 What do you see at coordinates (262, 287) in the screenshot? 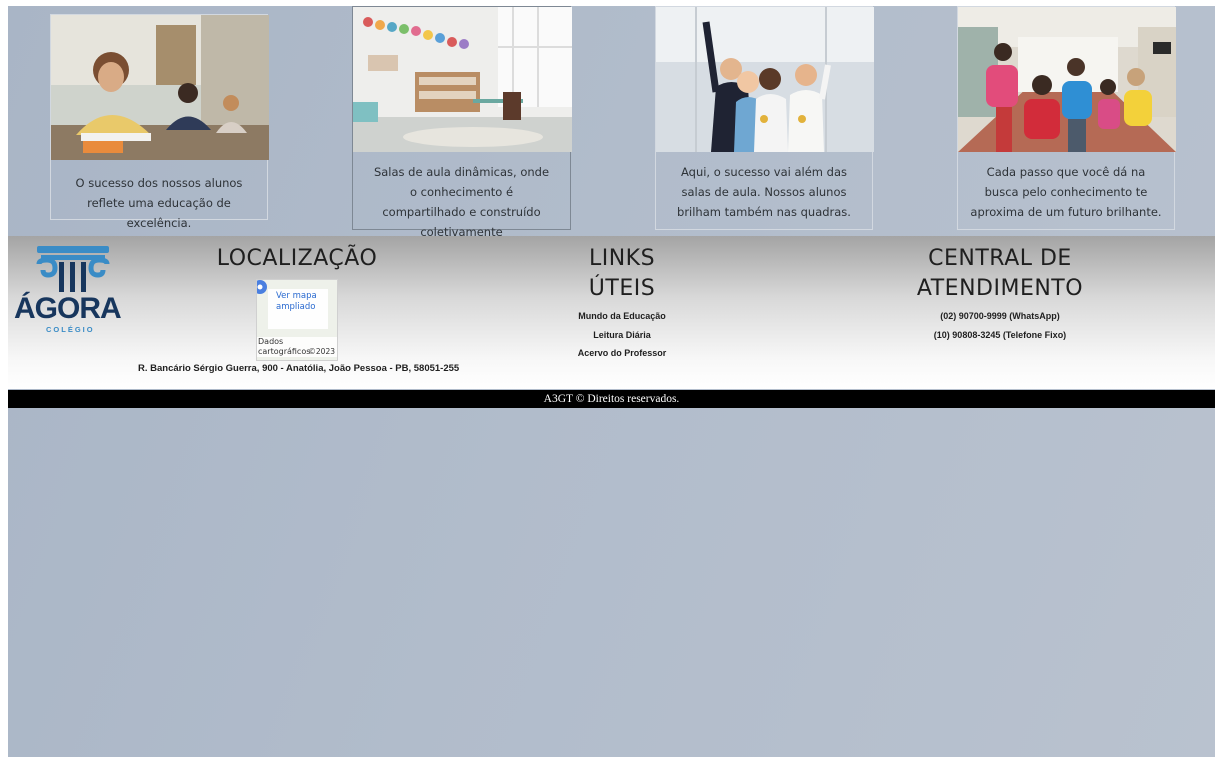
I see `map-pin-icon` at bounding box center [262, 287].